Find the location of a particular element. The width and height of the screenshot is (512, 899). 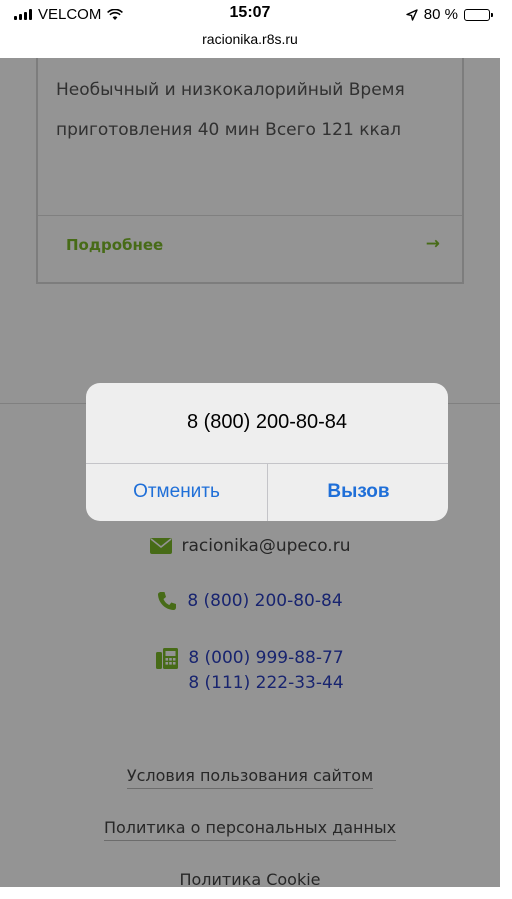

battery-percent: 80 % is located at coordinates (440, 14).